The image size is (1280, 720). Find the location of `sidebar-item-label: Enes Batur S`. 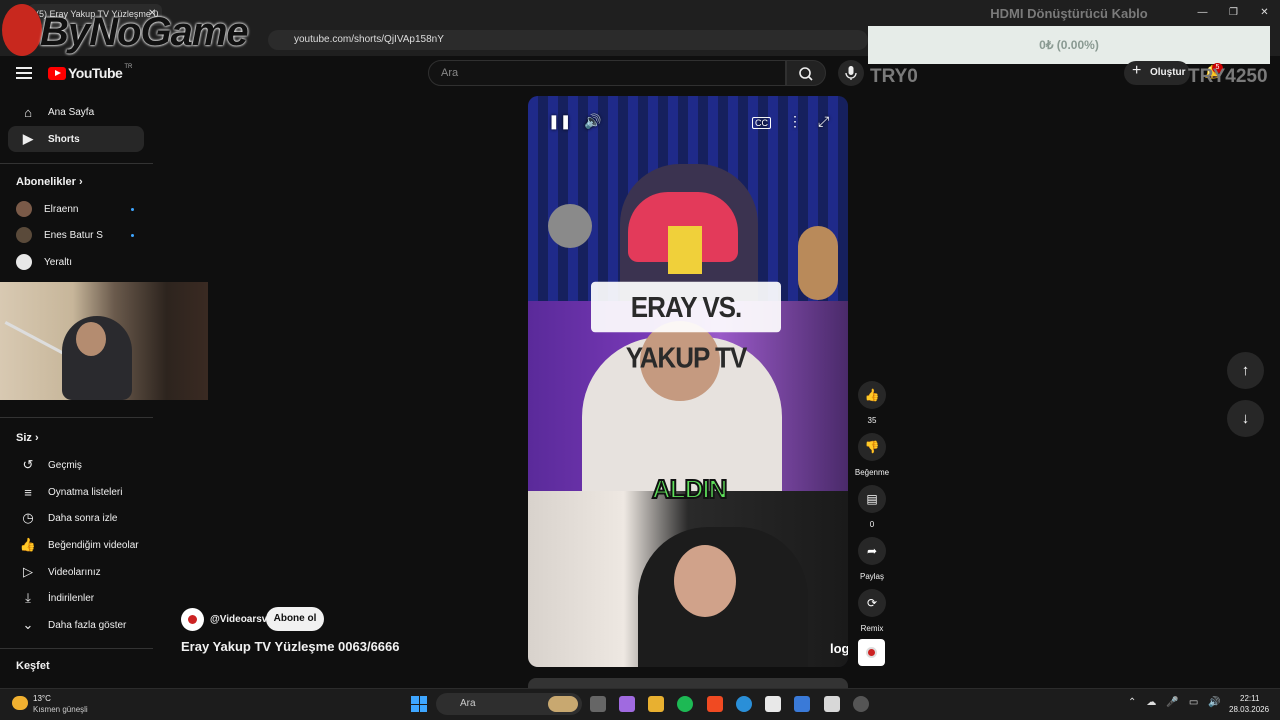

sidebar-item-label: Enes Batur S is located at coordinates (73, 235).